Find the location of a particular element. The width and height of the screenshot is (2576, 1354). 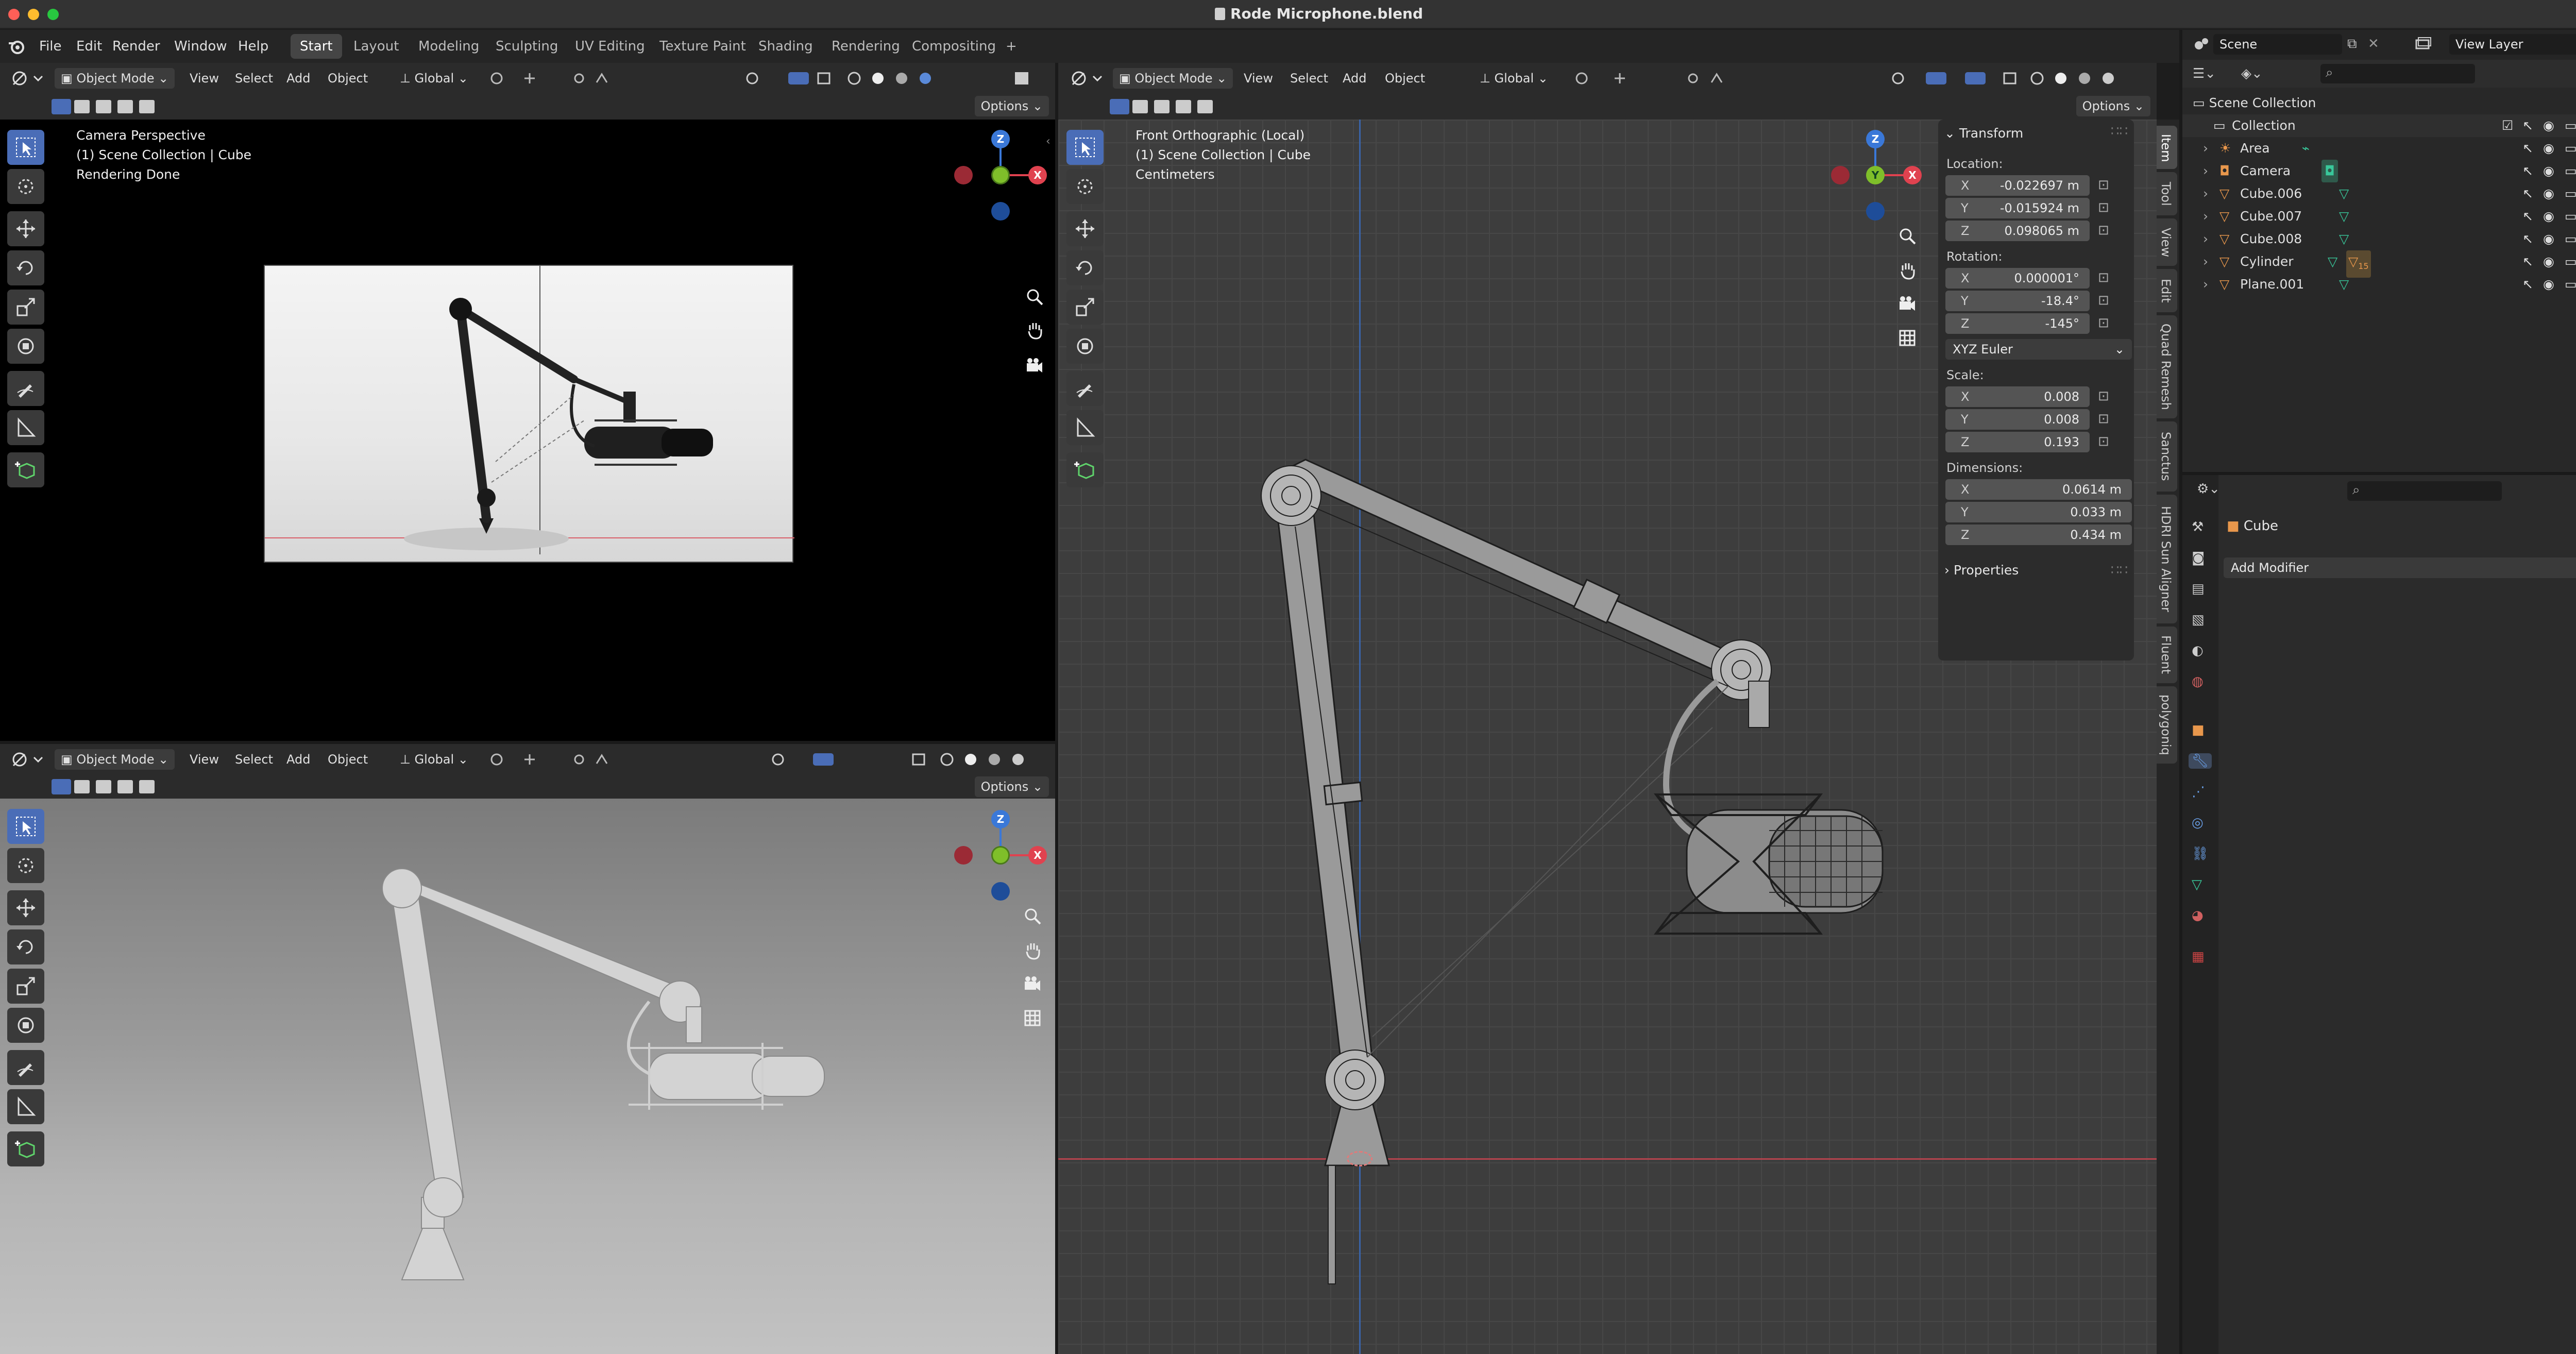

dimensions-y-field: Y 0.033 m is located at coordinates (2039, 512).